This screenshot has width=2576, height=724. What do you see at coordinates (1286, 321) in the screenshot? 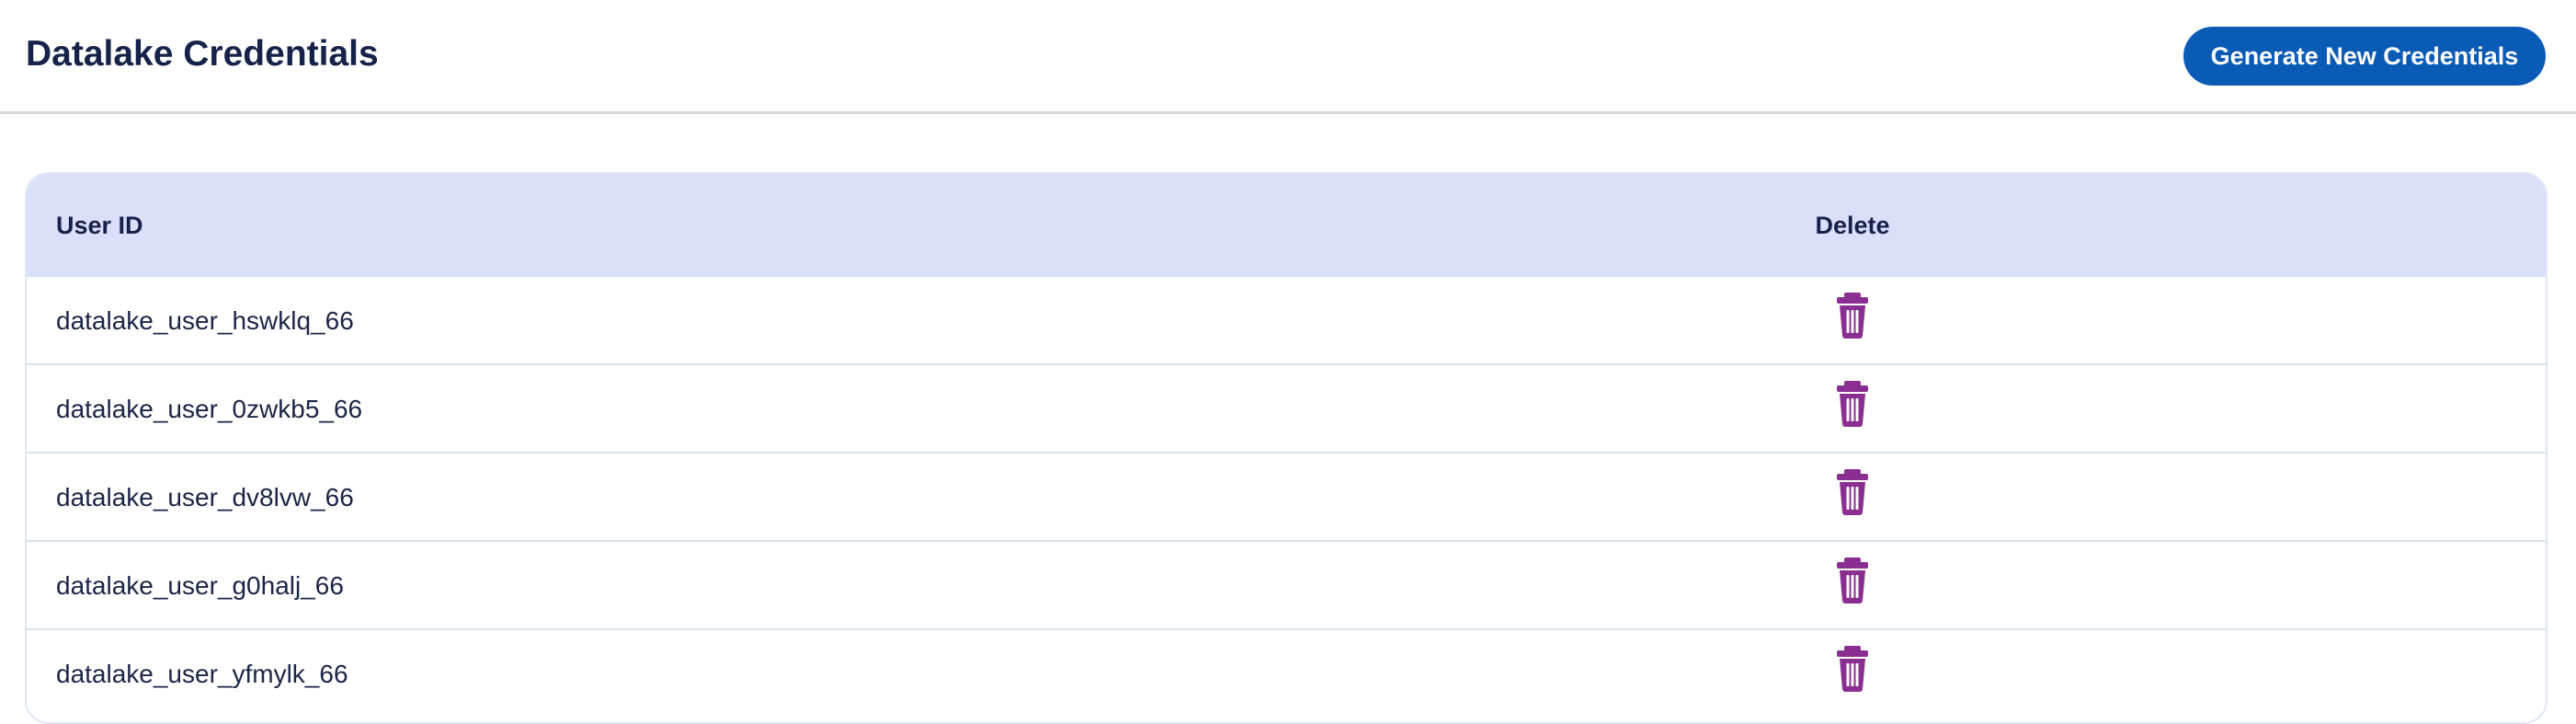
I see `table-row: datalake_user_hswklq_66` at bounding box center [1286, 321].